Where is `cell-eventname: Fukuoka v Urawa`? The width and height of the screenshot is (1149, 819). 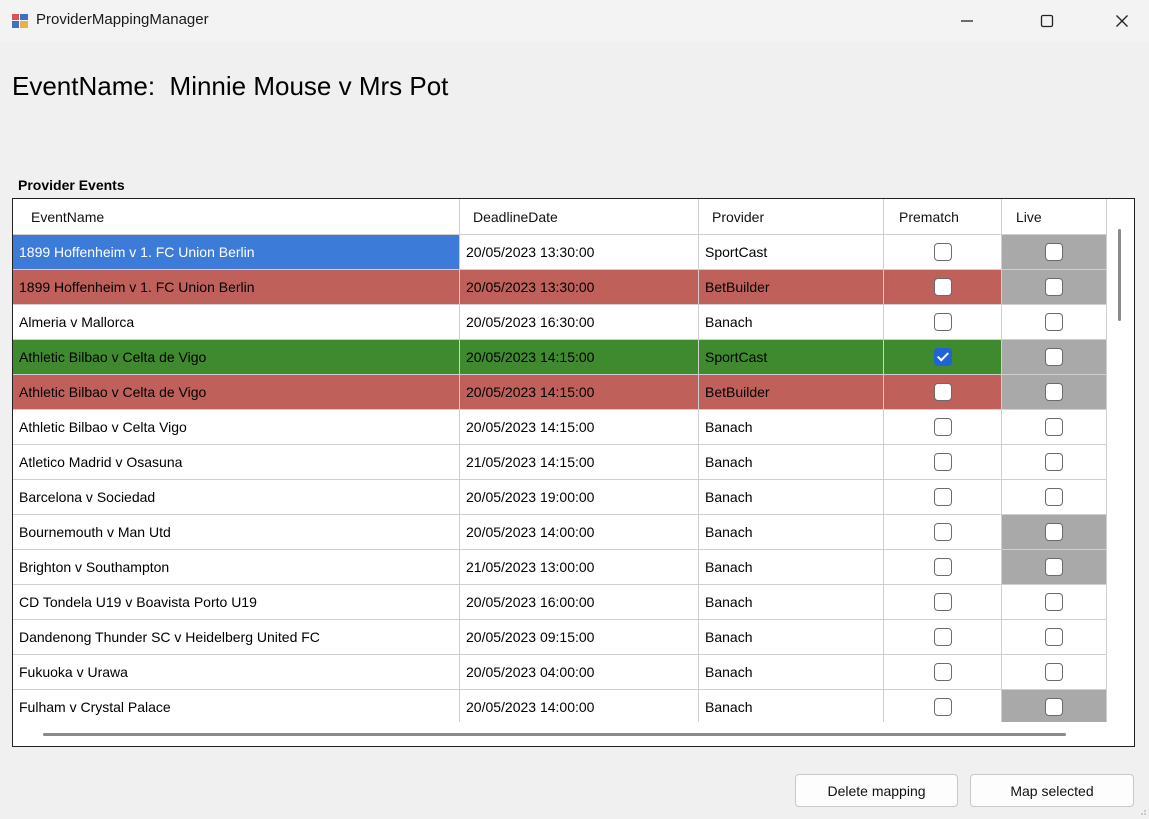 cell-eventname: Fukuoka v Urawa is located at coordinates (236, 672).